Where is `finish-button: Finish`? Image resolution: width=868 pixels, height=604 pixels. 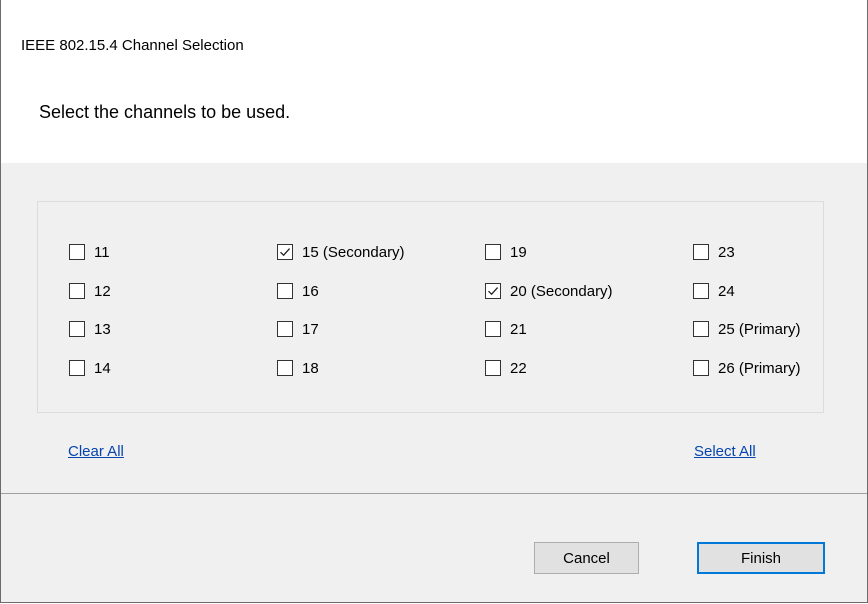 finish-button: Finish is located at coordinates (761, 558).